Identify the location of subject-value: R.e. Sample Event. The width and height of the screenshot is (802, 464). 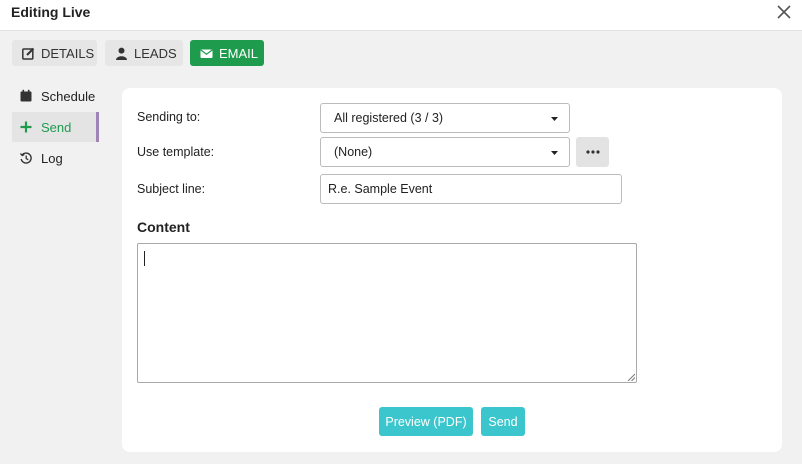
(380, 189).